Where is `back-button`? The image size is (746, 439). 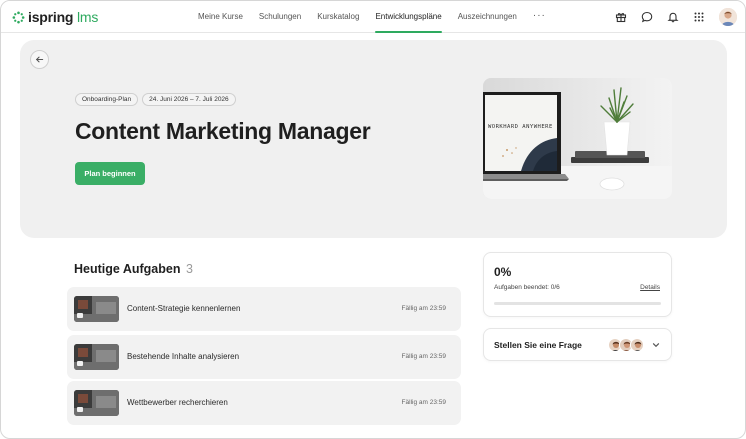 back-button is located at coordinates (39, 59).